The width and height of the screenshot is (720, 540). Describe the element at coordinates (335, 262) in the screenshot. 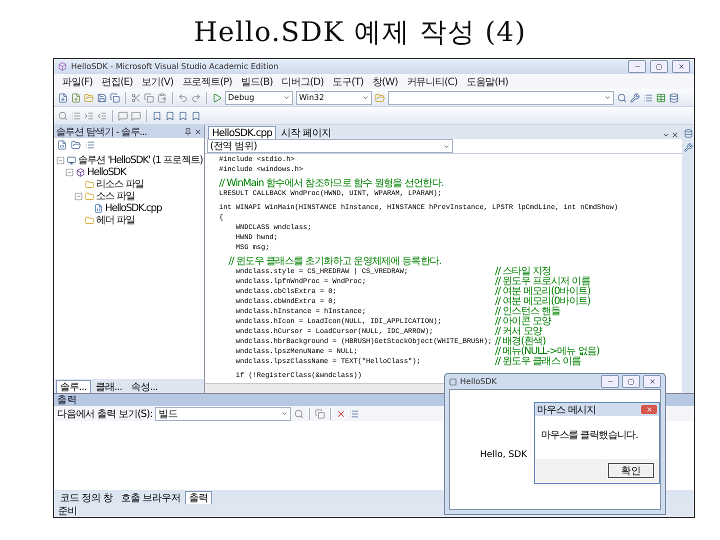

I see `code-comment: // 윈도우 클래스를 초기화하고 운영체제에 등록한다.` at that location.